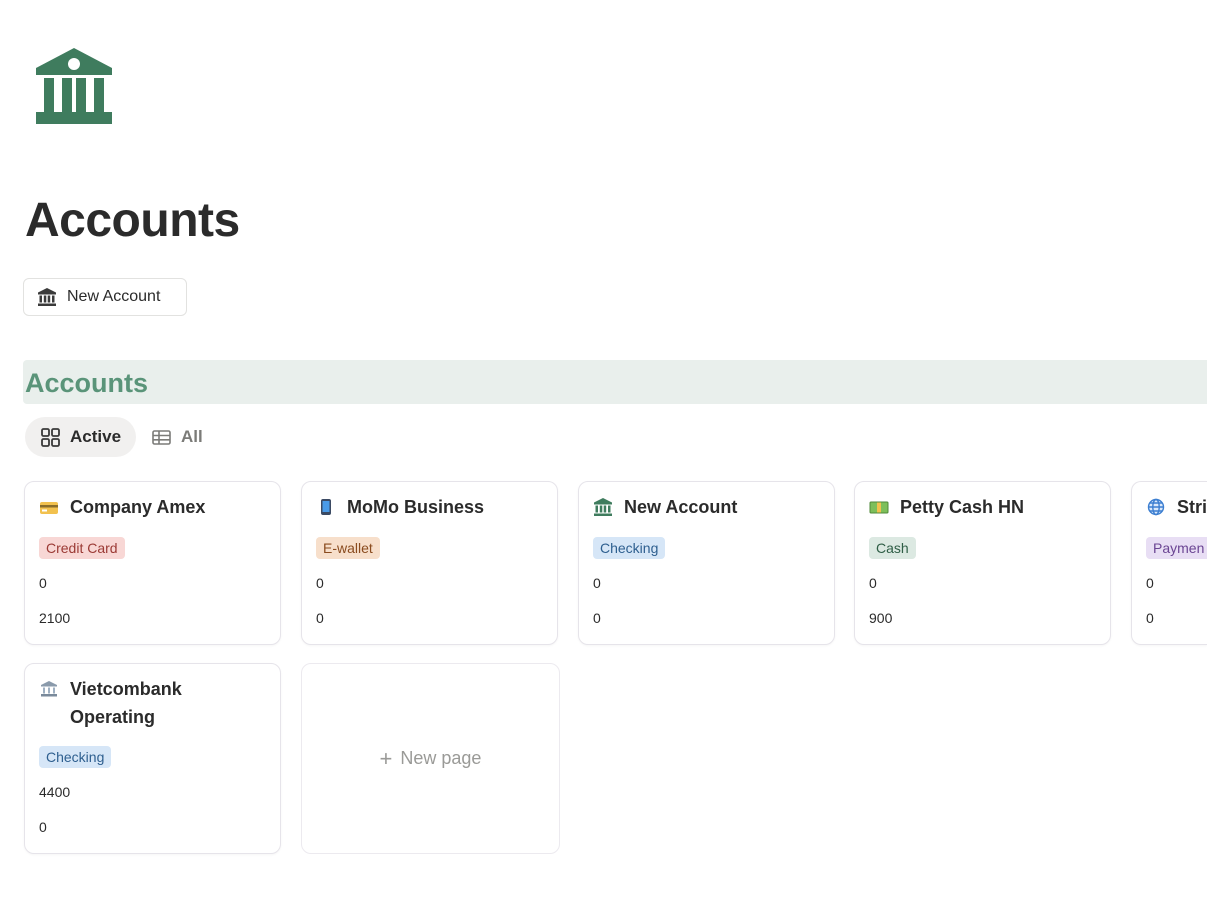  What do you see at coordinates (441, 758) in the screenshot?
I see `new-page-label: New page` at bounding box center [441, 758].